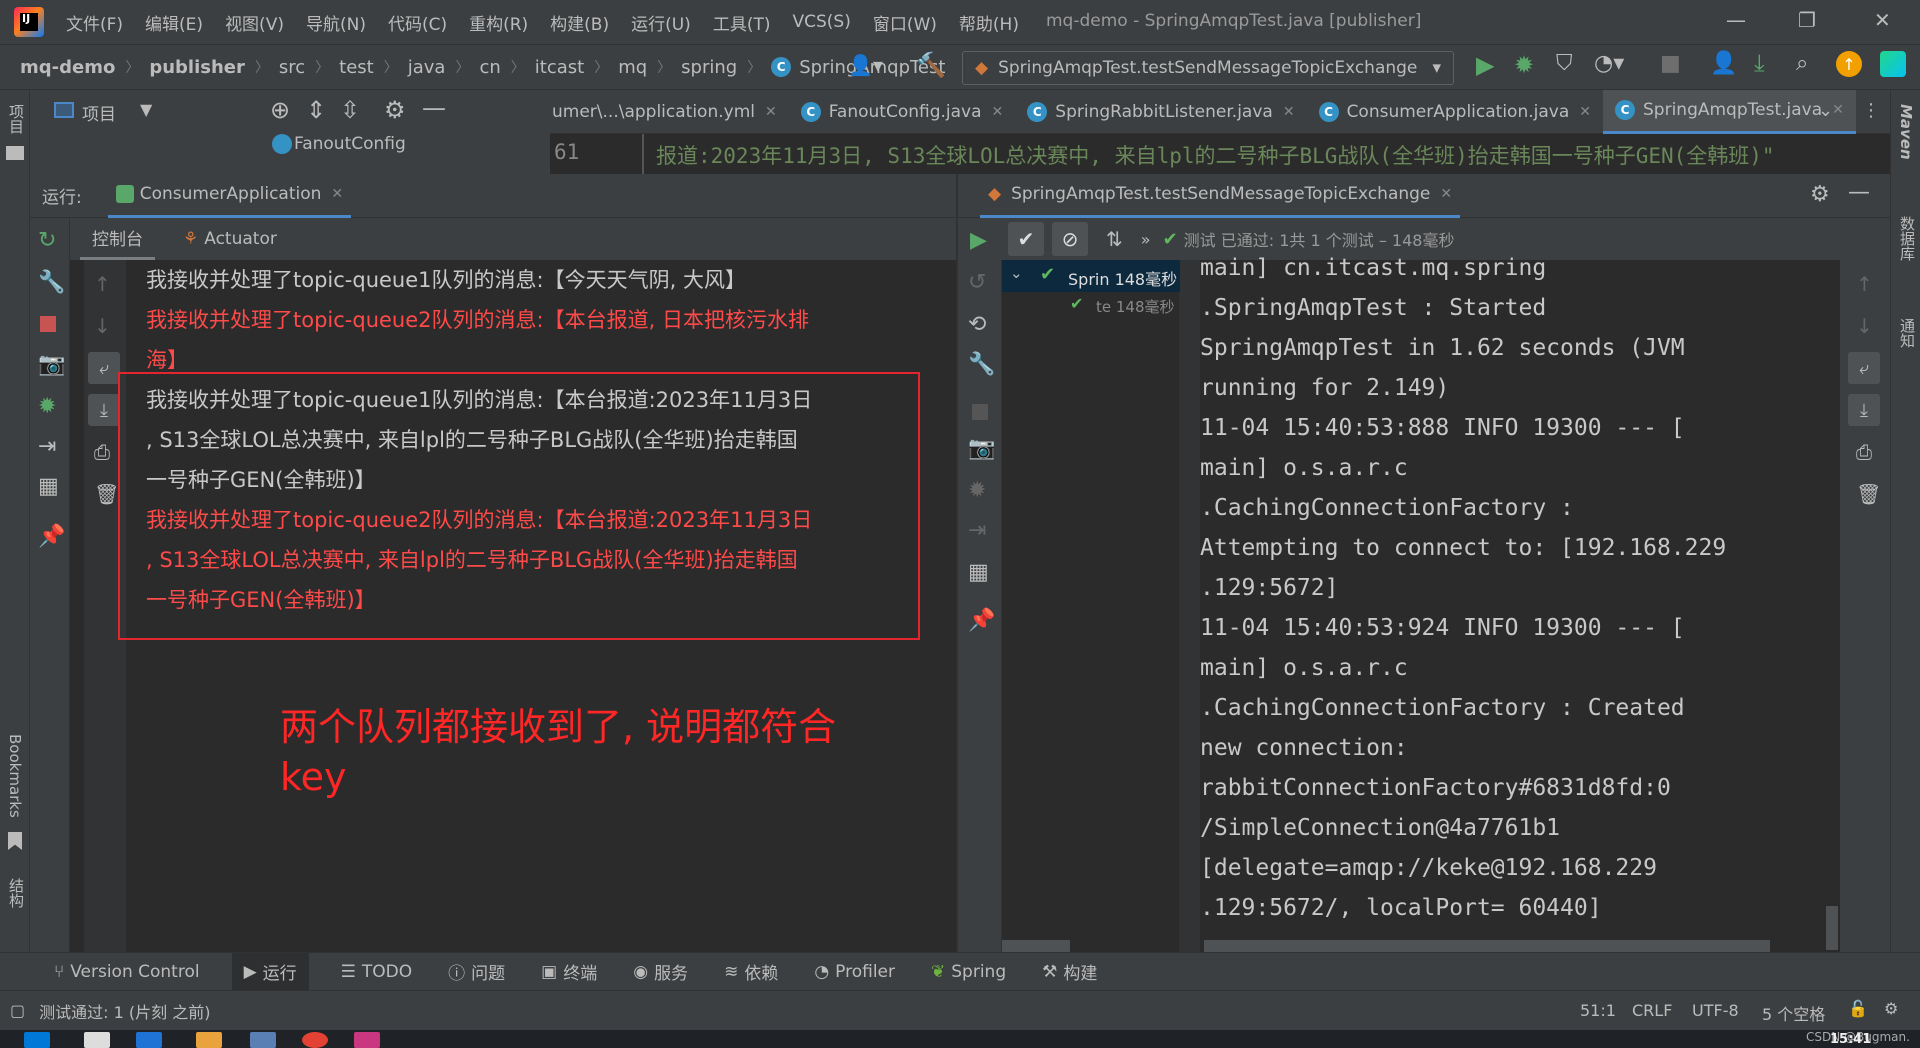 Image resolution: width=1920 pixels, height=1048 pixels. What do you see at coordinates (104, 368) in the screenshot?
I see `soft-wrap-icon: ⤶` at bounding box center [104, 368].